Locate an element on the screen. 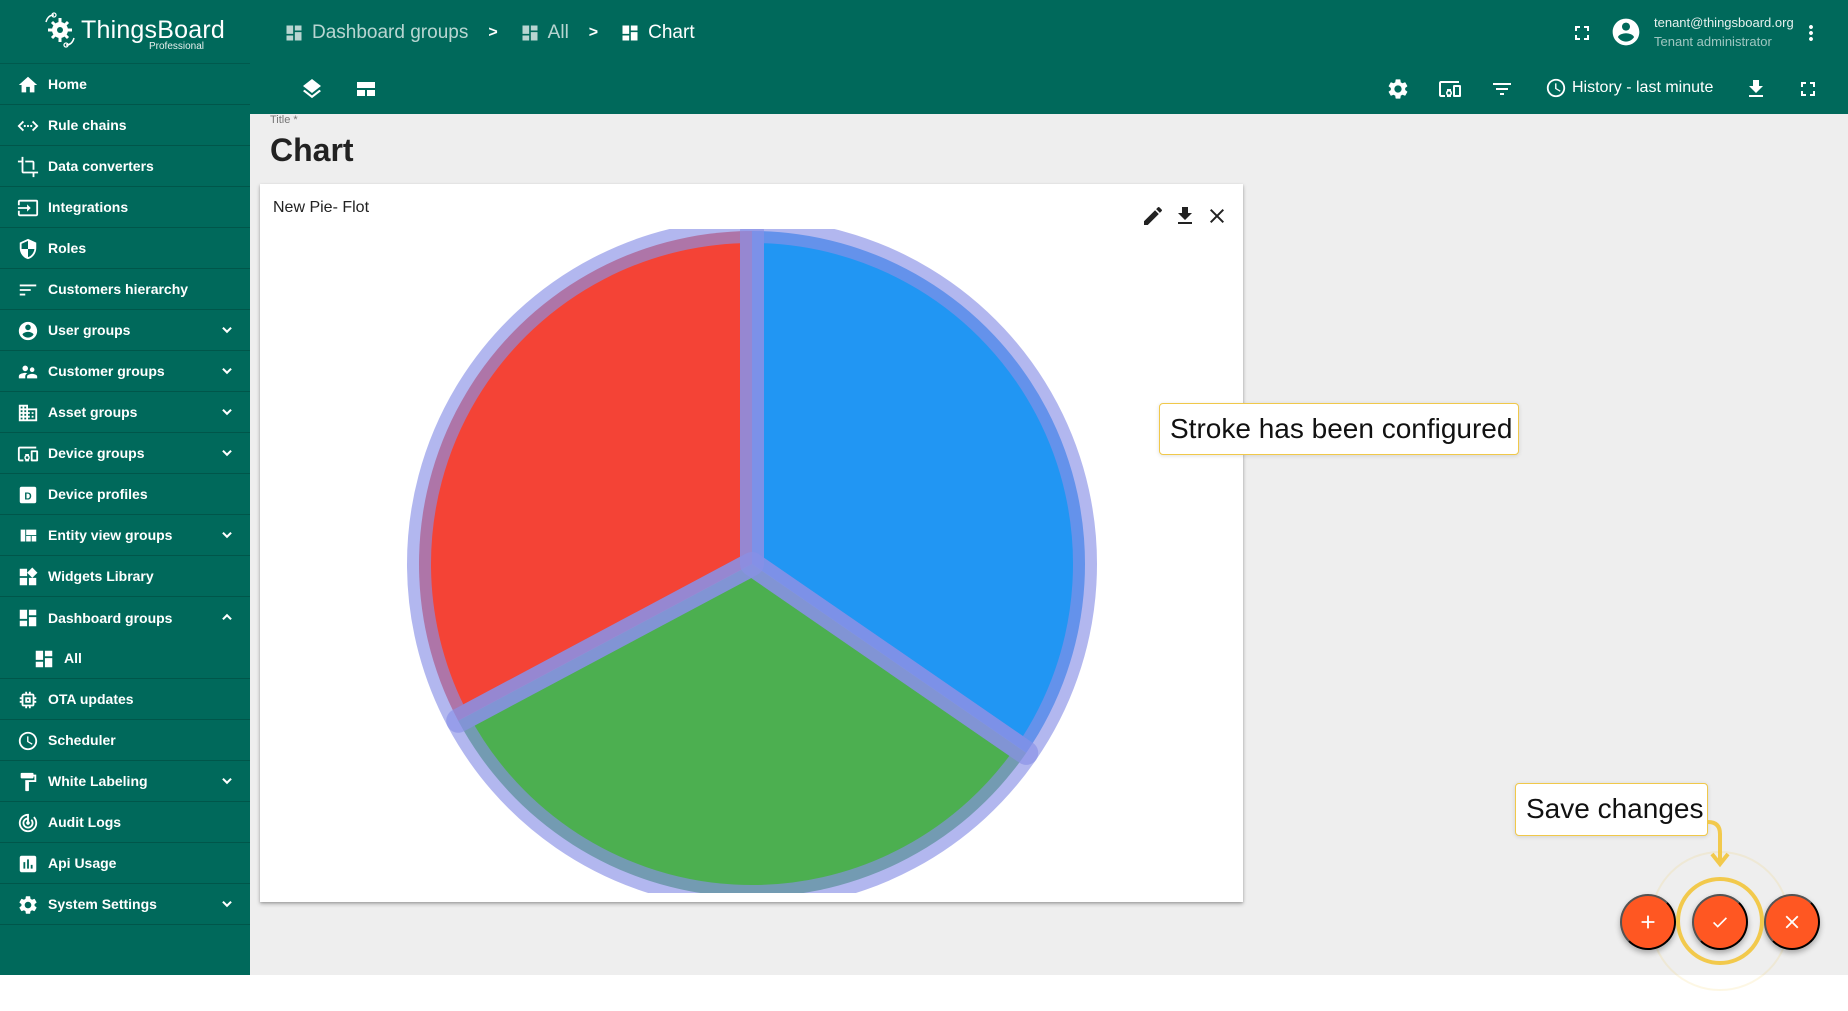 The width and height of the screenshot is (1848, 1011). sidebar-item-white-labeling: White Labeling is located at coordinates (125, 781).